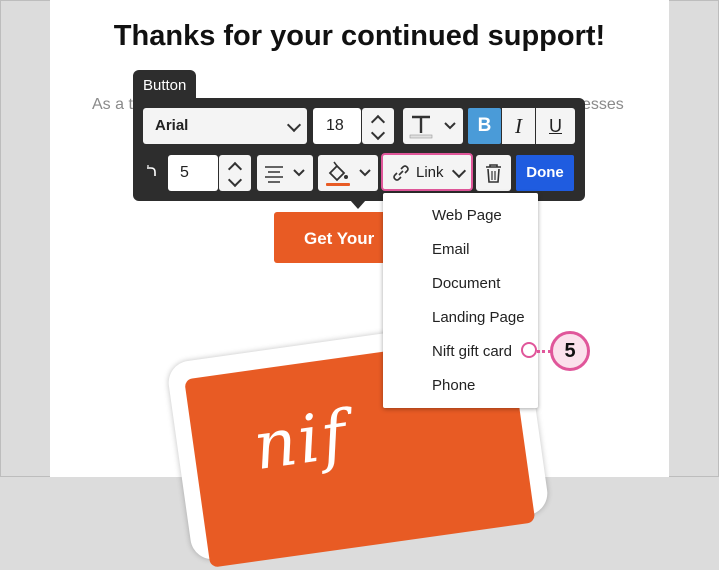 The height and width of the screenshot is (570, 719). What do you see at coordinates (555, 126) in the screenshot?
I see `underline-button: U` at bounding box center [555, 126].